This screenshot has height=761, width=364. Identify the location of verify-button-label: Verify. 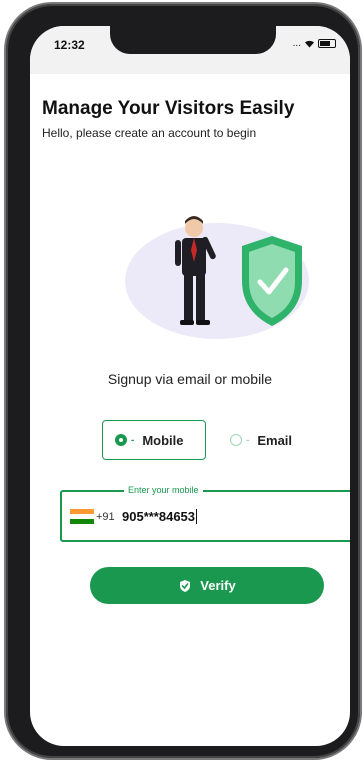
(218, 585).